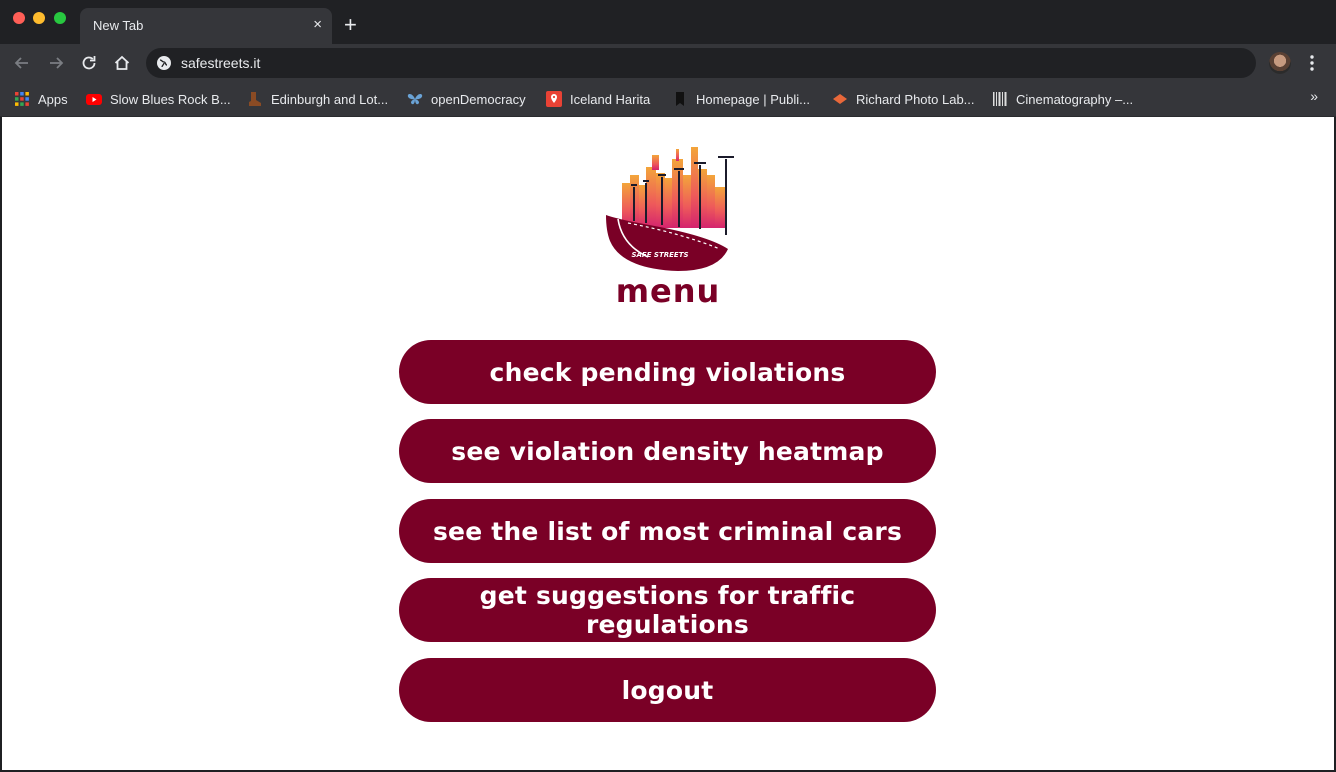  What do you see at coordinates (478, 99) in the screenshot?
I see `bookmark-label: openDemocracy` at bounding box center [478, 99].